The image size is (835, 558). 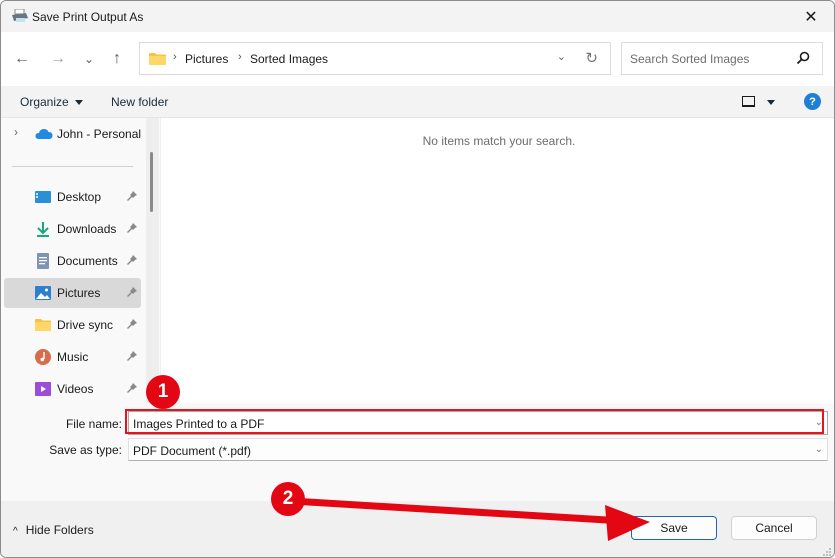 I want to click on step-2-badge: 2, so click(x=288, y=499).